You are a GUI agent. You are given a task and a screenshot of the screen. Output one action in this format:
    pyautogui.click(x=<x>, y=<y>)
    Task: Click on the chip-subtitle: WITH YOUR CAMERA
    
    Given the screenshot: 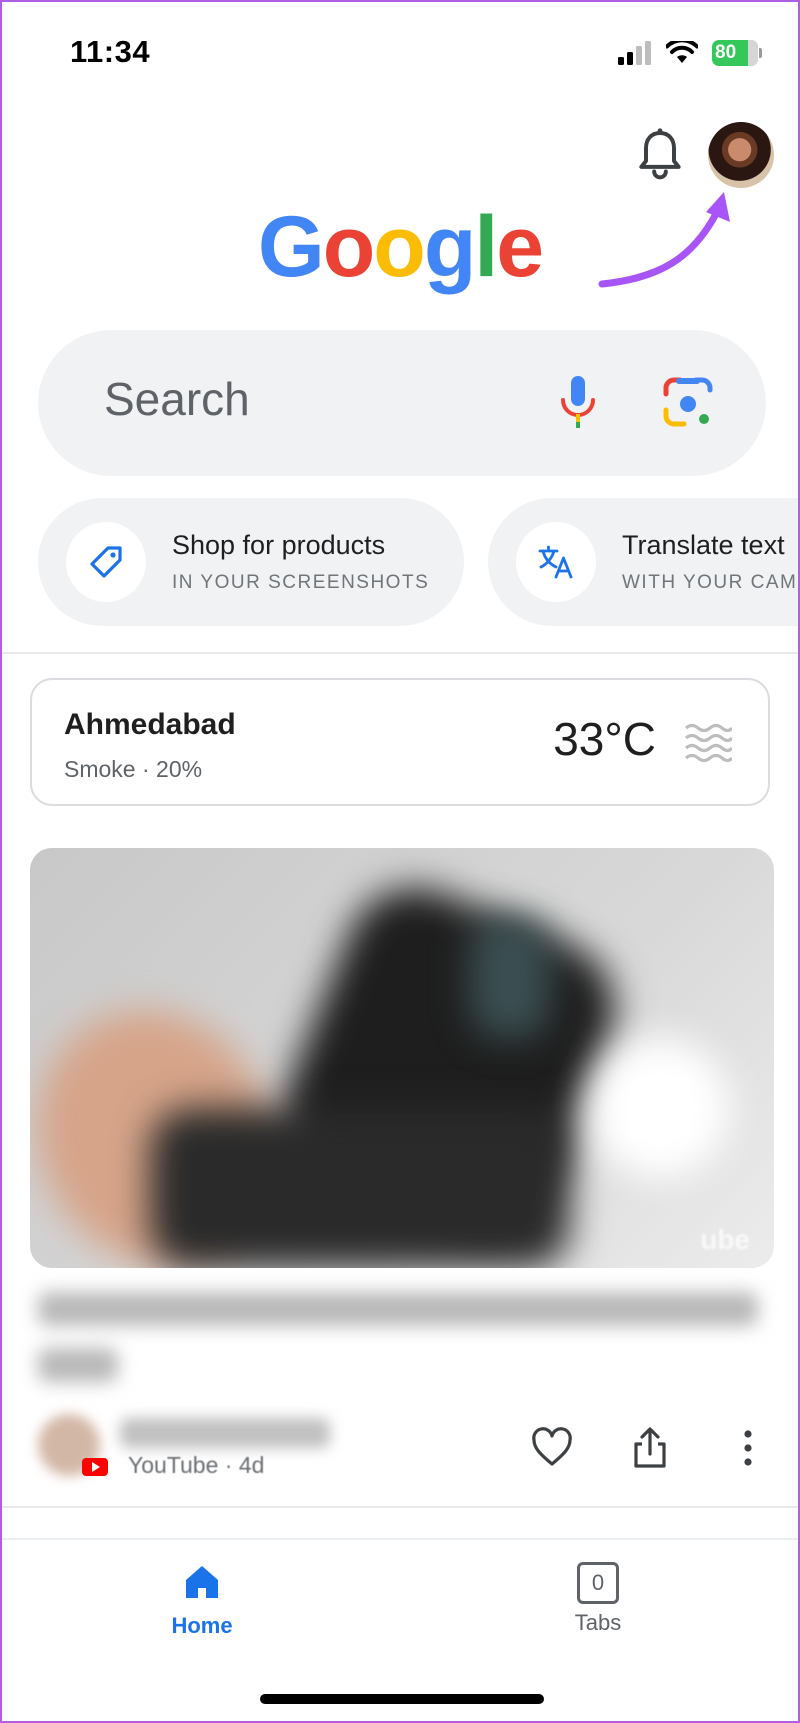 What is the action you would take?
    pyautogui.click(x=710, y=582)
    